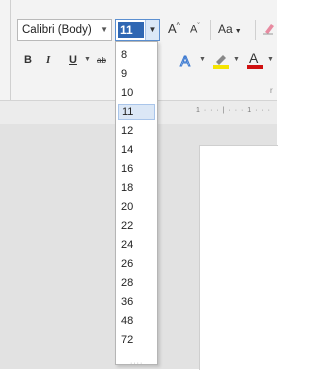 The image size is (320, 370). I want to click on underline-button: U, so click(73, 60).